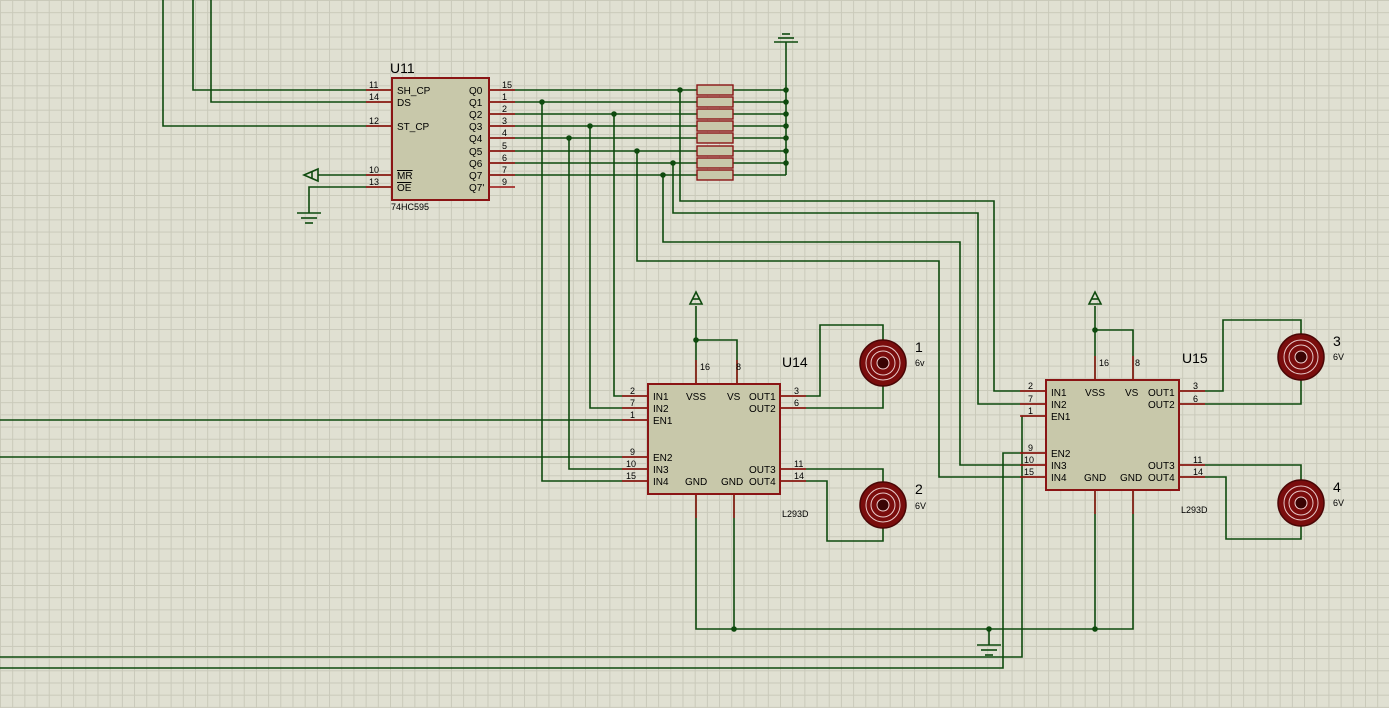  I want to click on motor-3: 3 6V, so click(1310, 357).